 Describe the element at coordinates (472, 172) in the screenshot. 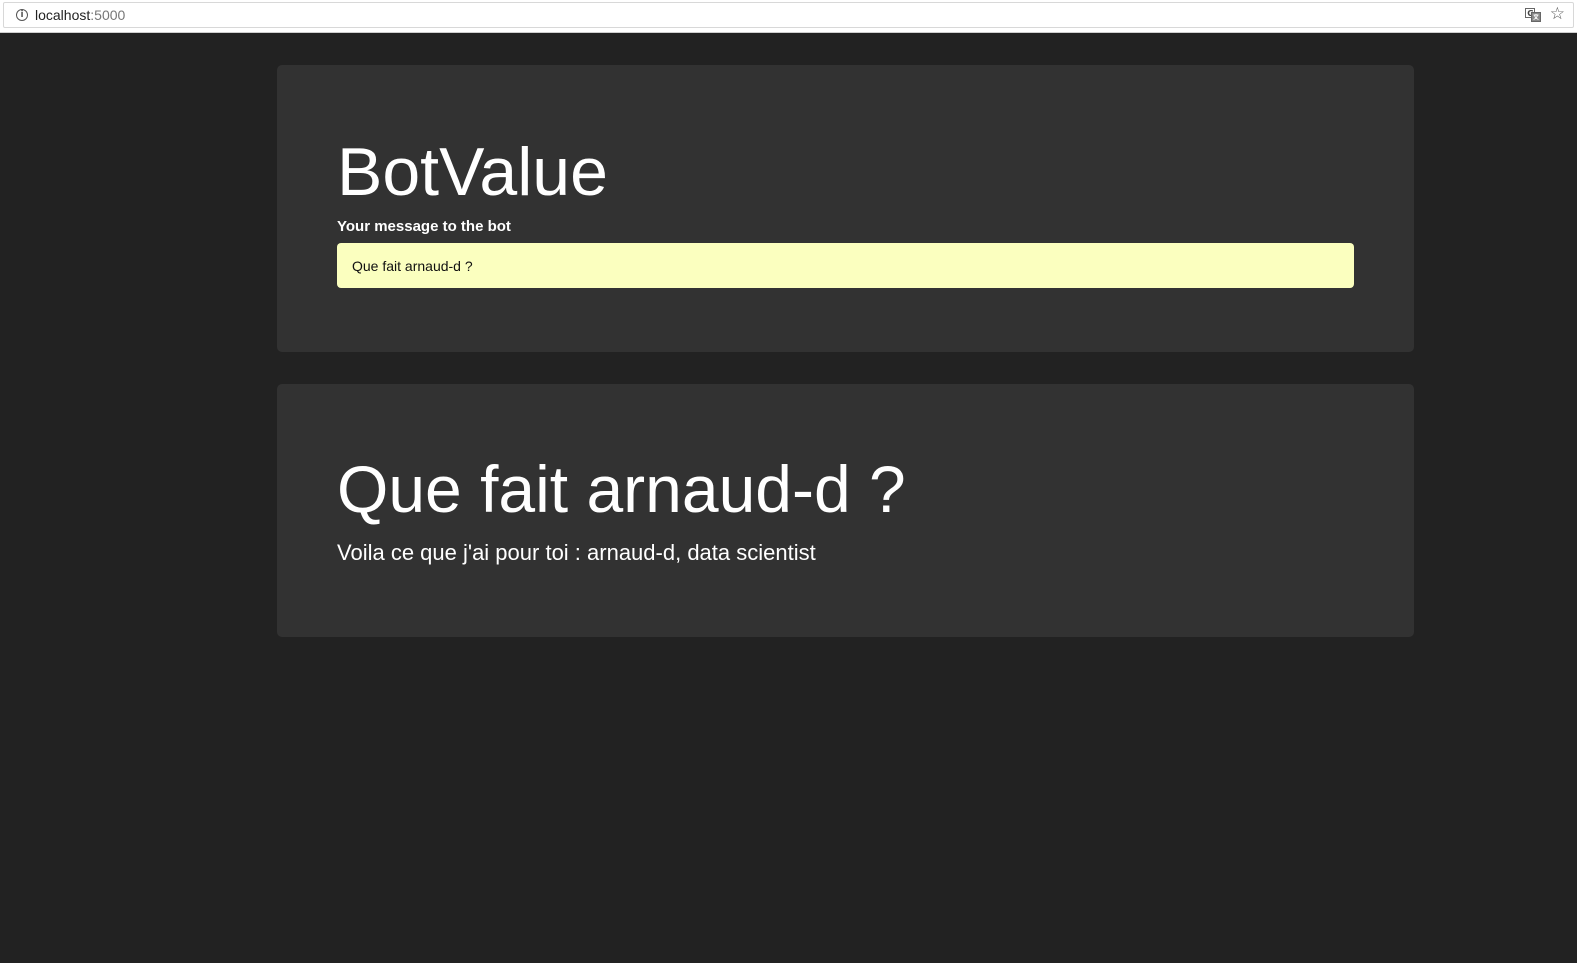

I see `app-title: BotValue` at that location.